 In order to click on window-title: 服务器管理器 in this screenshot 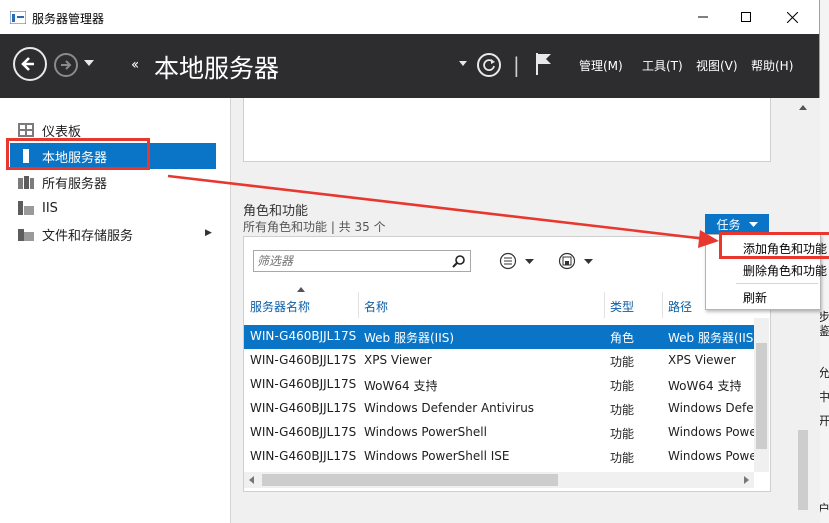, I will do `click(68, 19)`.